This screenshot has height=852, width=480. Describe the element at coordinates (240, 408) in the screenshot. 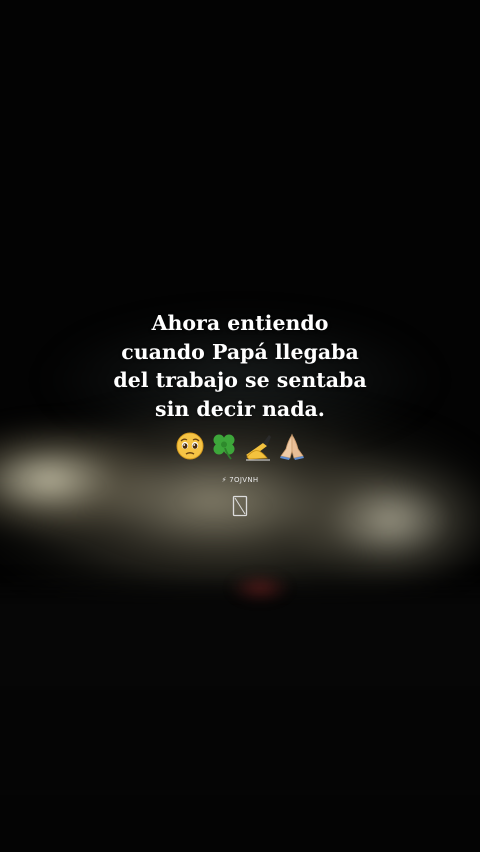

I see `caption-line: sin decir nada.` at that location.